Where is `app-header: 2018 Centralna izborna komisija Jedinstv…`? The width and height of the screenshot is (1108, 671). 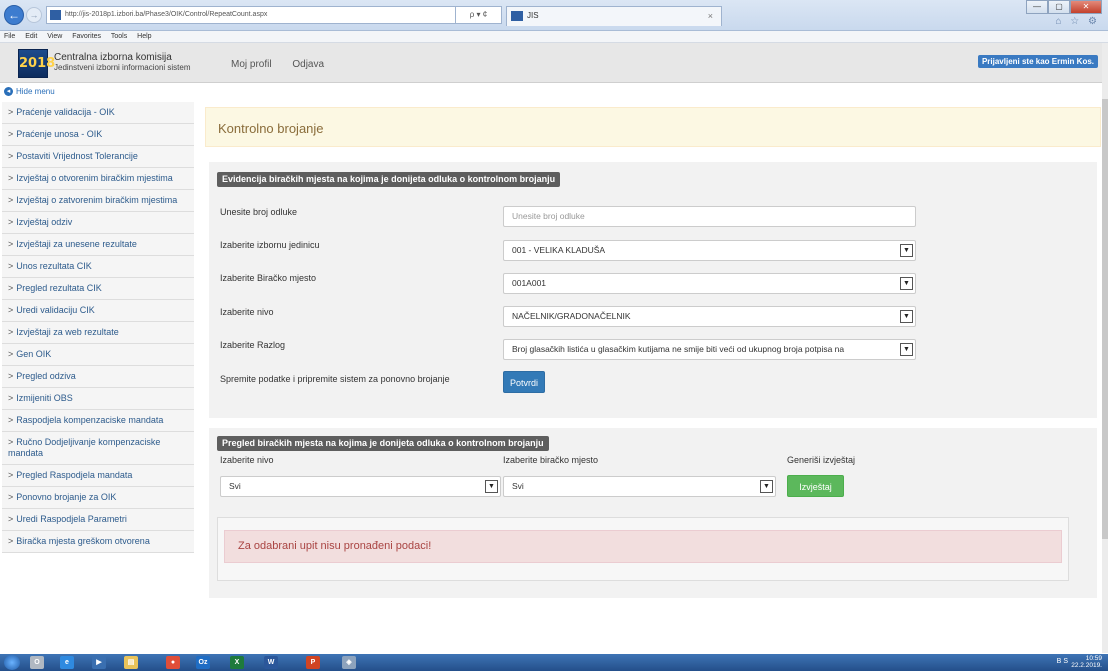 app-header: 2018 Centralna izborna komisija Jedinstv… is located at coordinates (551, 63).